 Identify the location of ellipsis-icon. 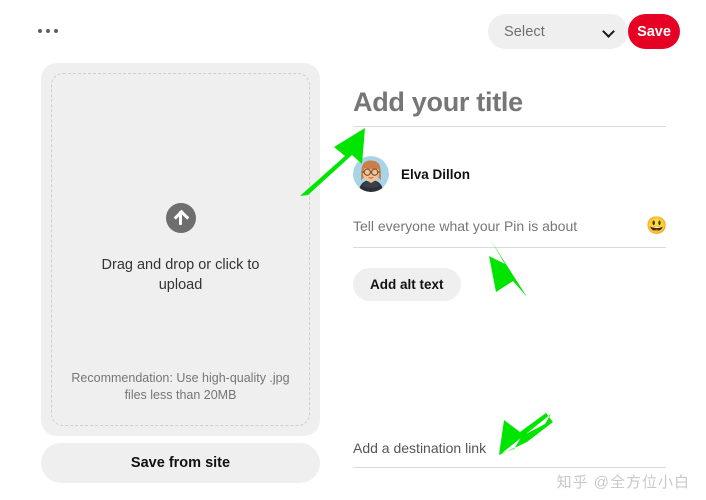
(52, 31).